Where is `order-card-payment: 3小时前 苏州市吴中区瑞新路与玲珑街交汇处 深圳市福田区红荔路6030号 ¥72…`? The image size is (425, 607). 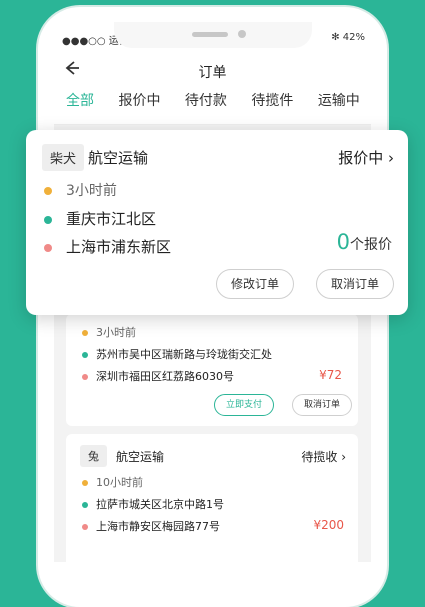
order-card-payment: 3小时前 苏州市吴中区瑞新路与玲珑街交汇处 深圳市福田区红荔路6030号 ¥72… is located at coordinates (212, 370).